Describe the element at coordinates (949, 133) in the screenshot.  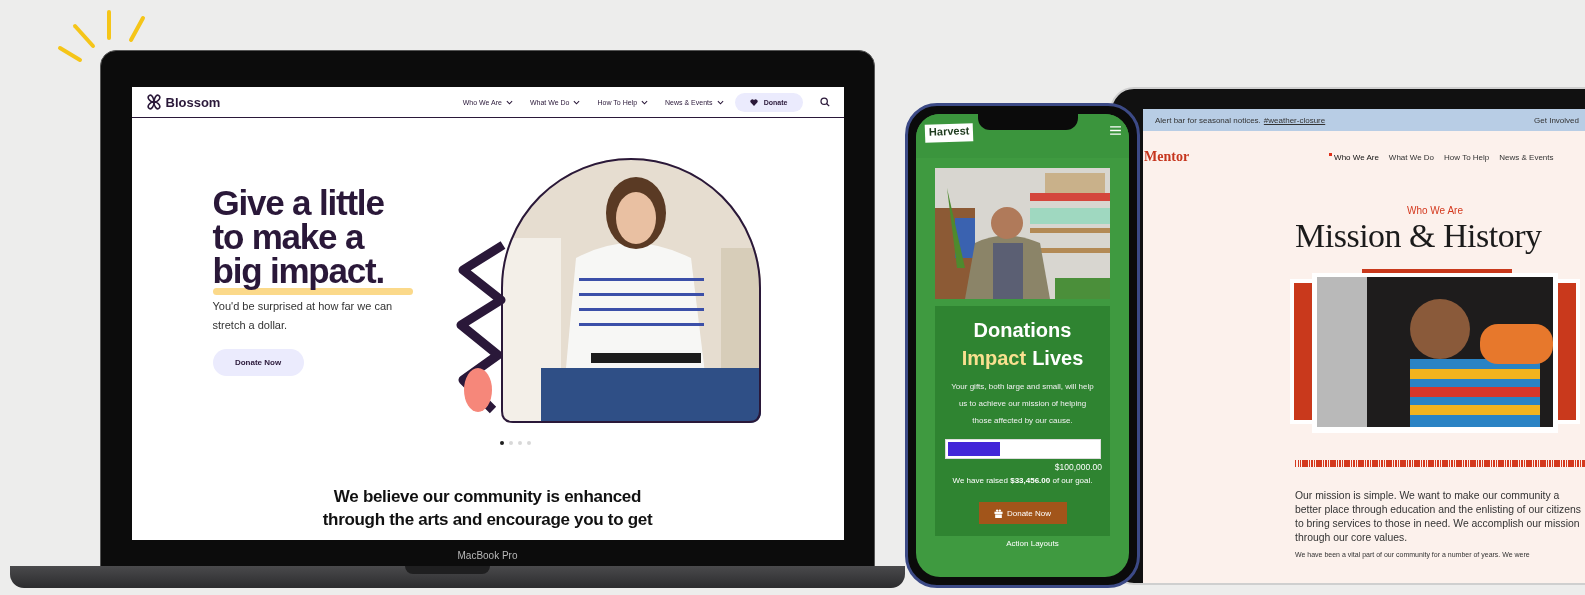
I see `site-logo: Harvest` at that location.